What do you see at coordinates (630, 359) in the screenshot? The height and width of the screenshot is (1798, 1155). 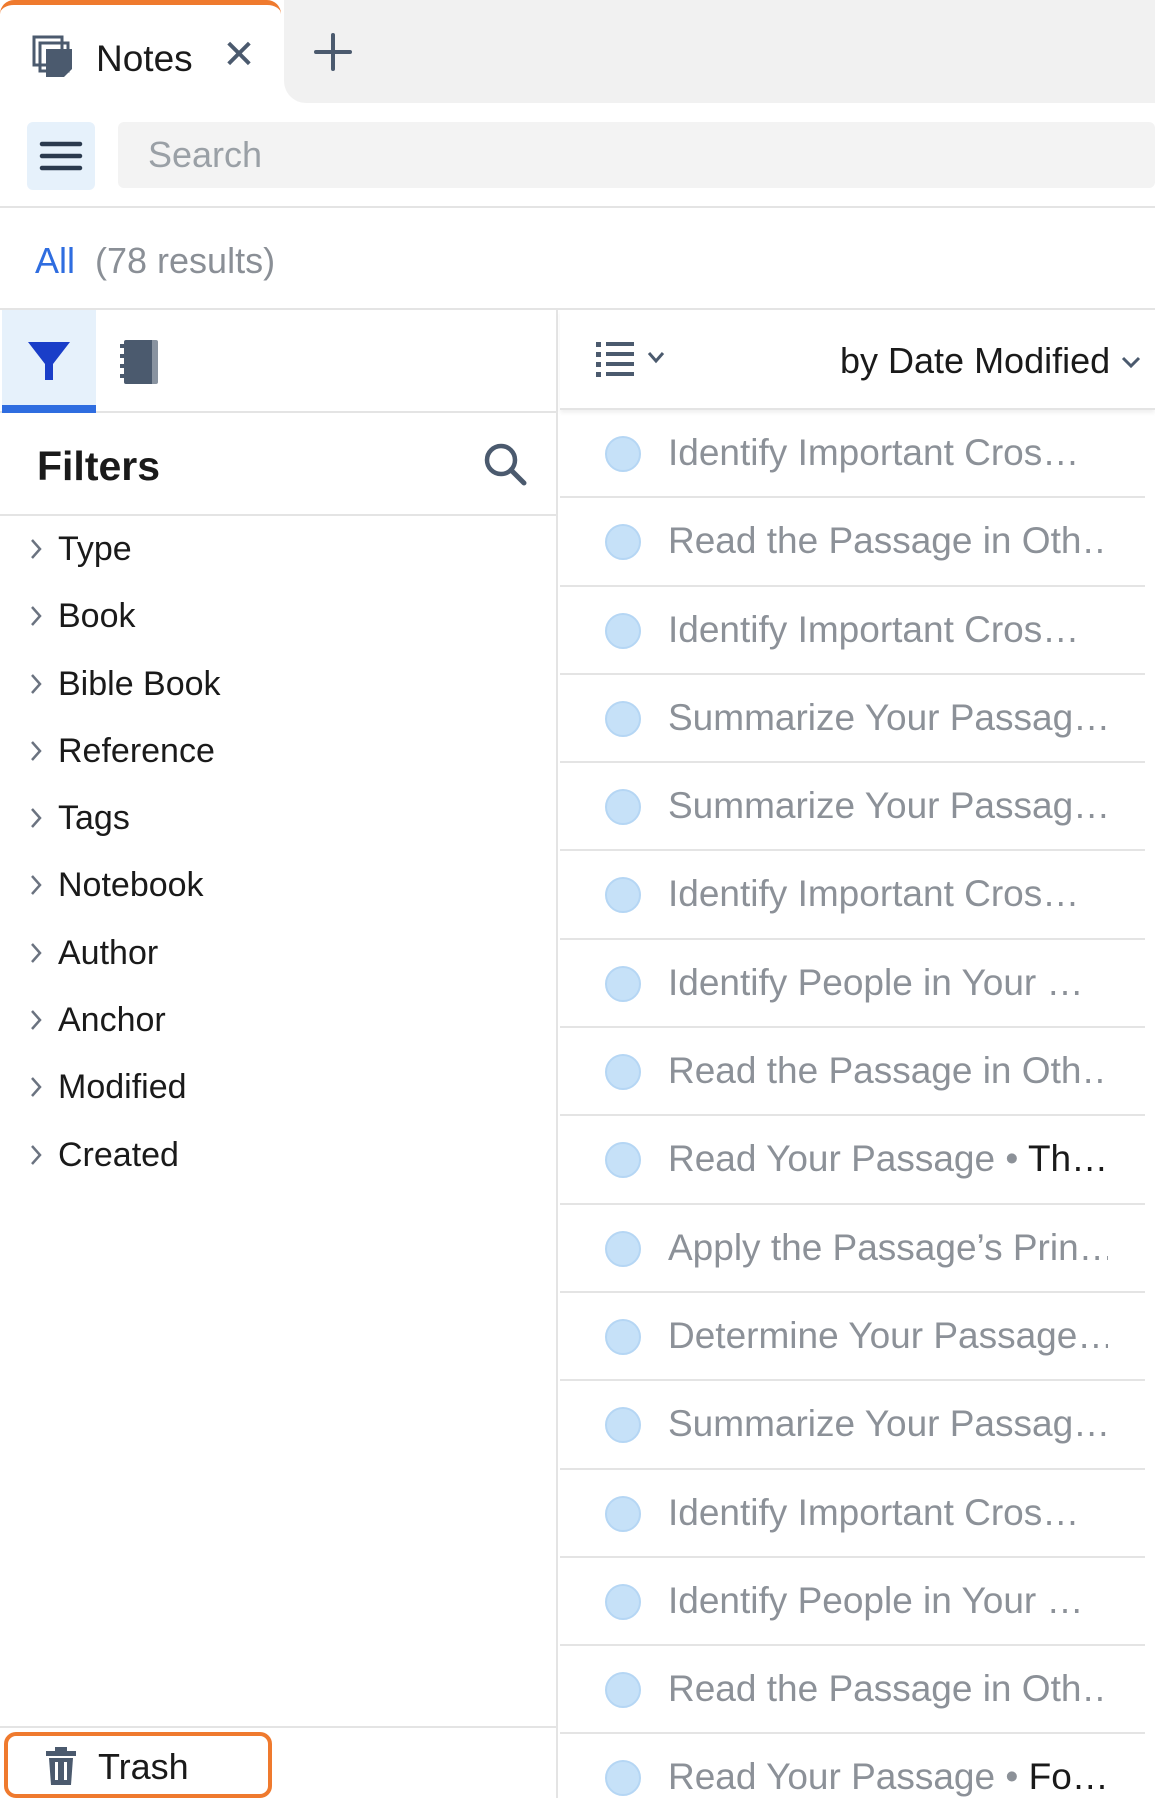 I see `list-view-icon` at bounding box center [630, 359].